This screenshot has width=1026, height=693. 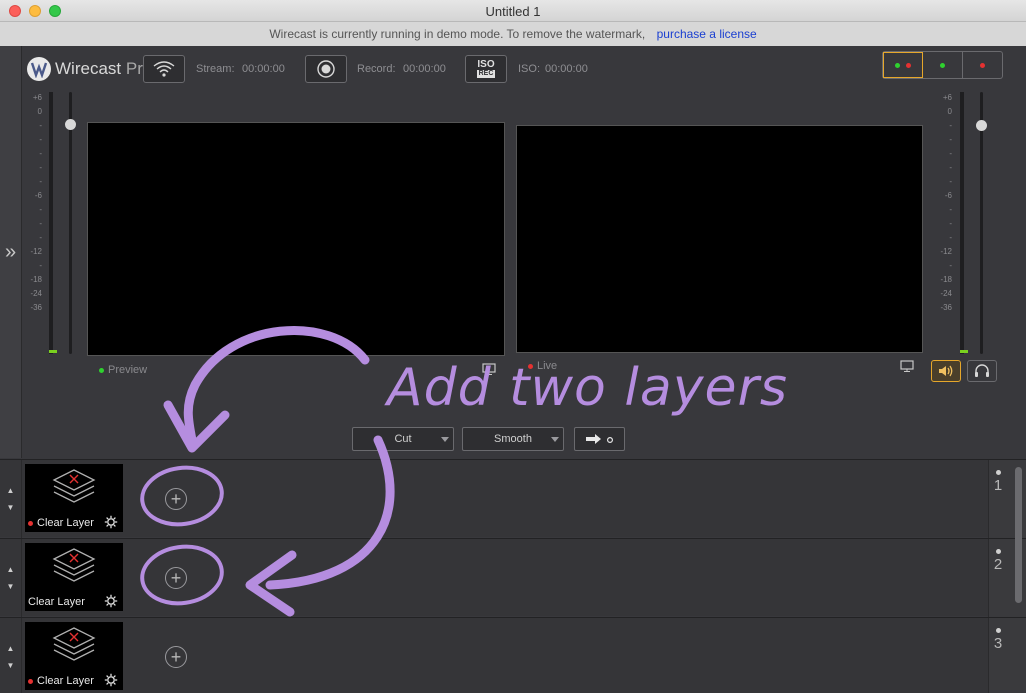 I want to click on window-title: Untitled 1, so click(x=513, y=11).